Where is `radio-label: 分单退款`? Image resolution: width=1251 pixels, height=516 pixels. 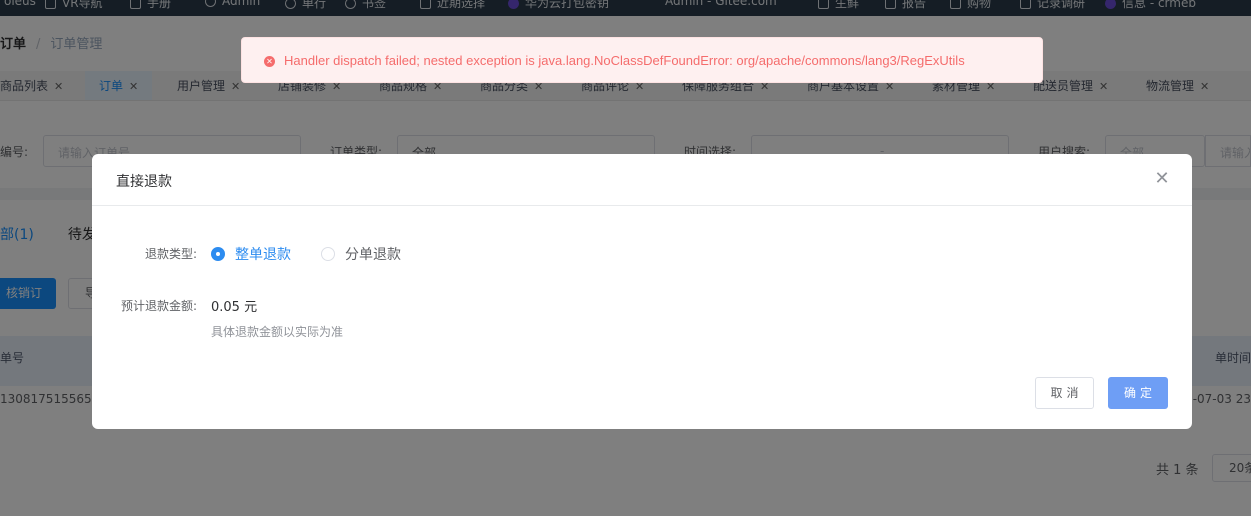 radio-label: 分单退款 is located at coordinates (373, 255).